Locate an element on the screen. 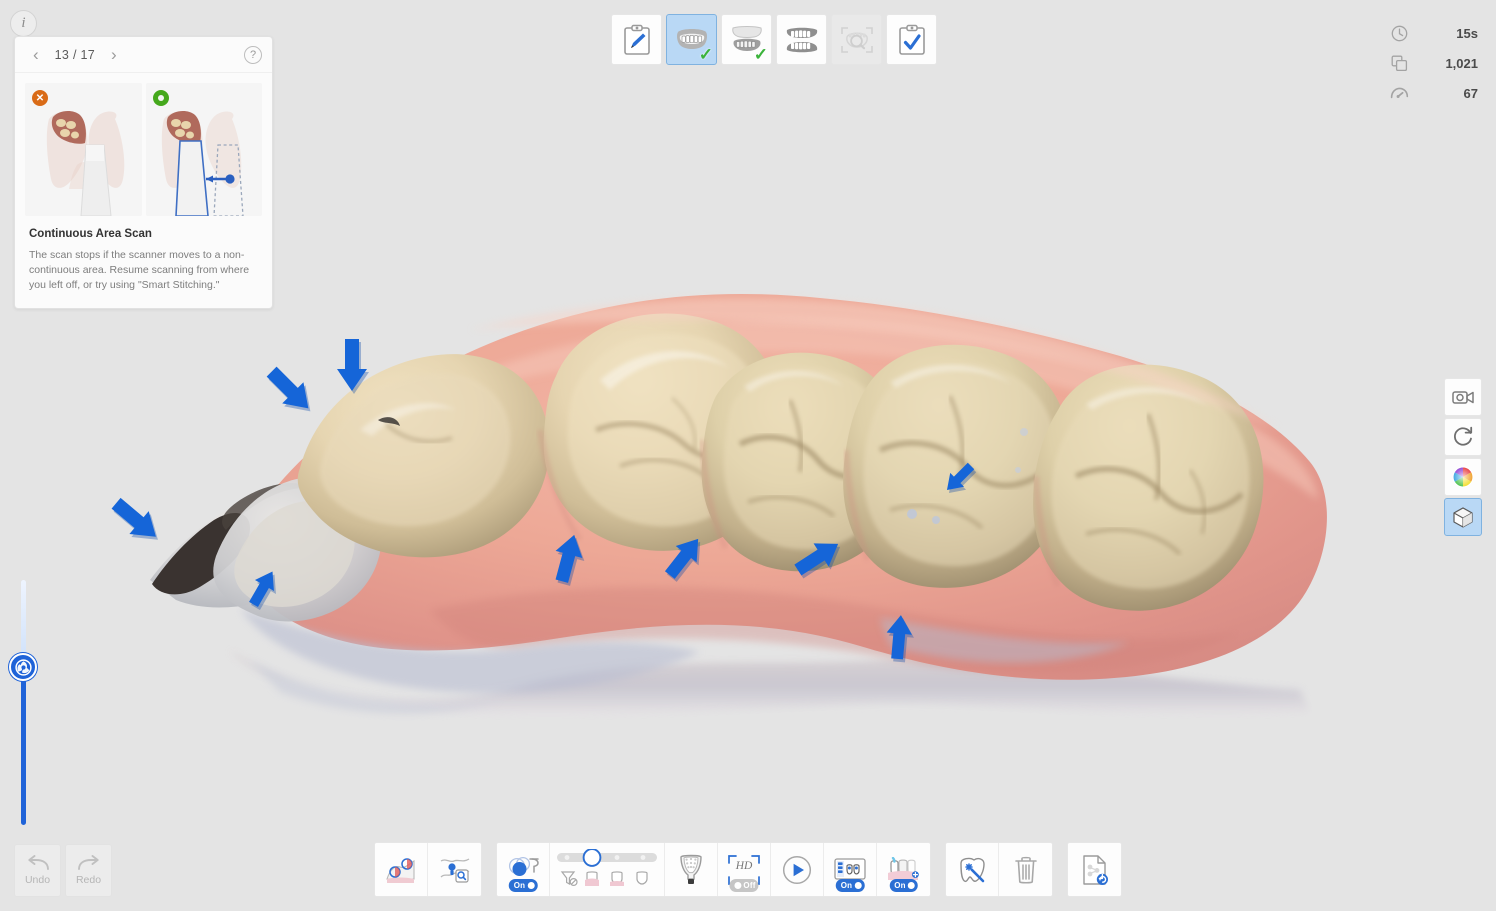 This screenshot has width=1496, height=911. scan-tip-header: ‹ 13 / 17 › ? is located at coordinates (143, 55).